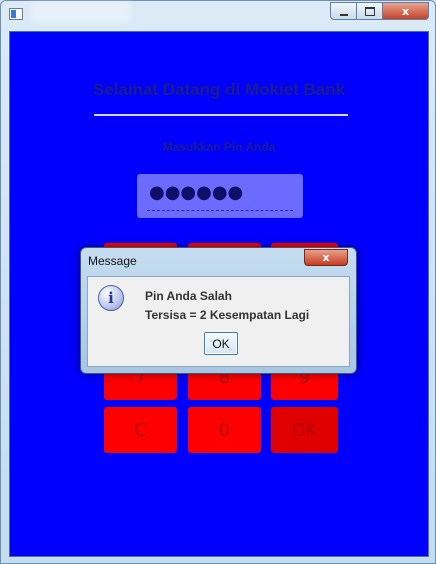 The height and width of the screenshot is (564, 436). What do you see at coordinates (221, 115) in the screenshot?
I see `title-divider` at bounding box center [221, 115].